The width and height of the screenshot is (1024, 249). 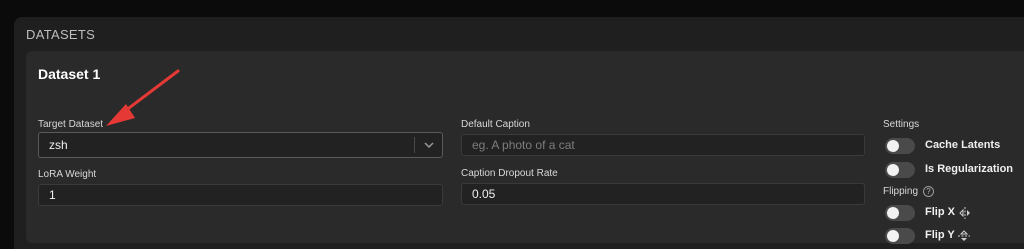 I want to click on flipping-label: Flipping, so click(x=901, y=191).